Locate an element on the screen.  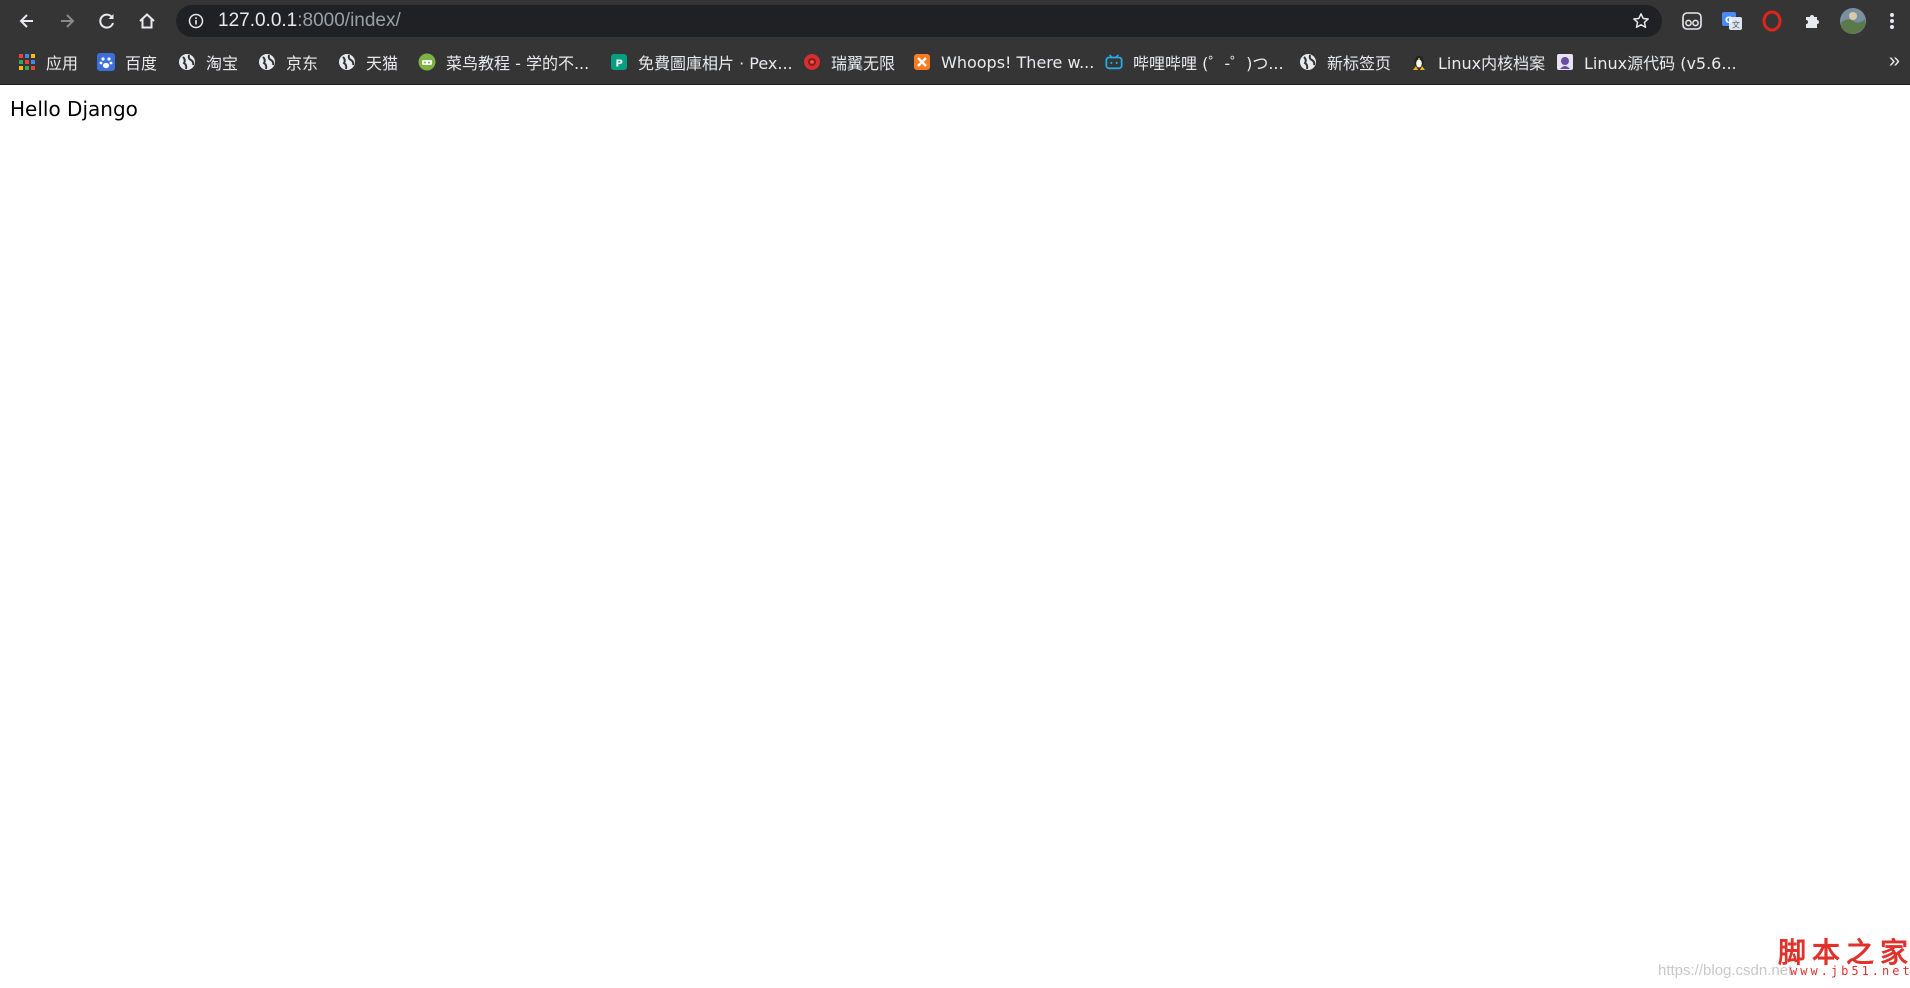
opera-icon is located at coordinates (1772, 21).